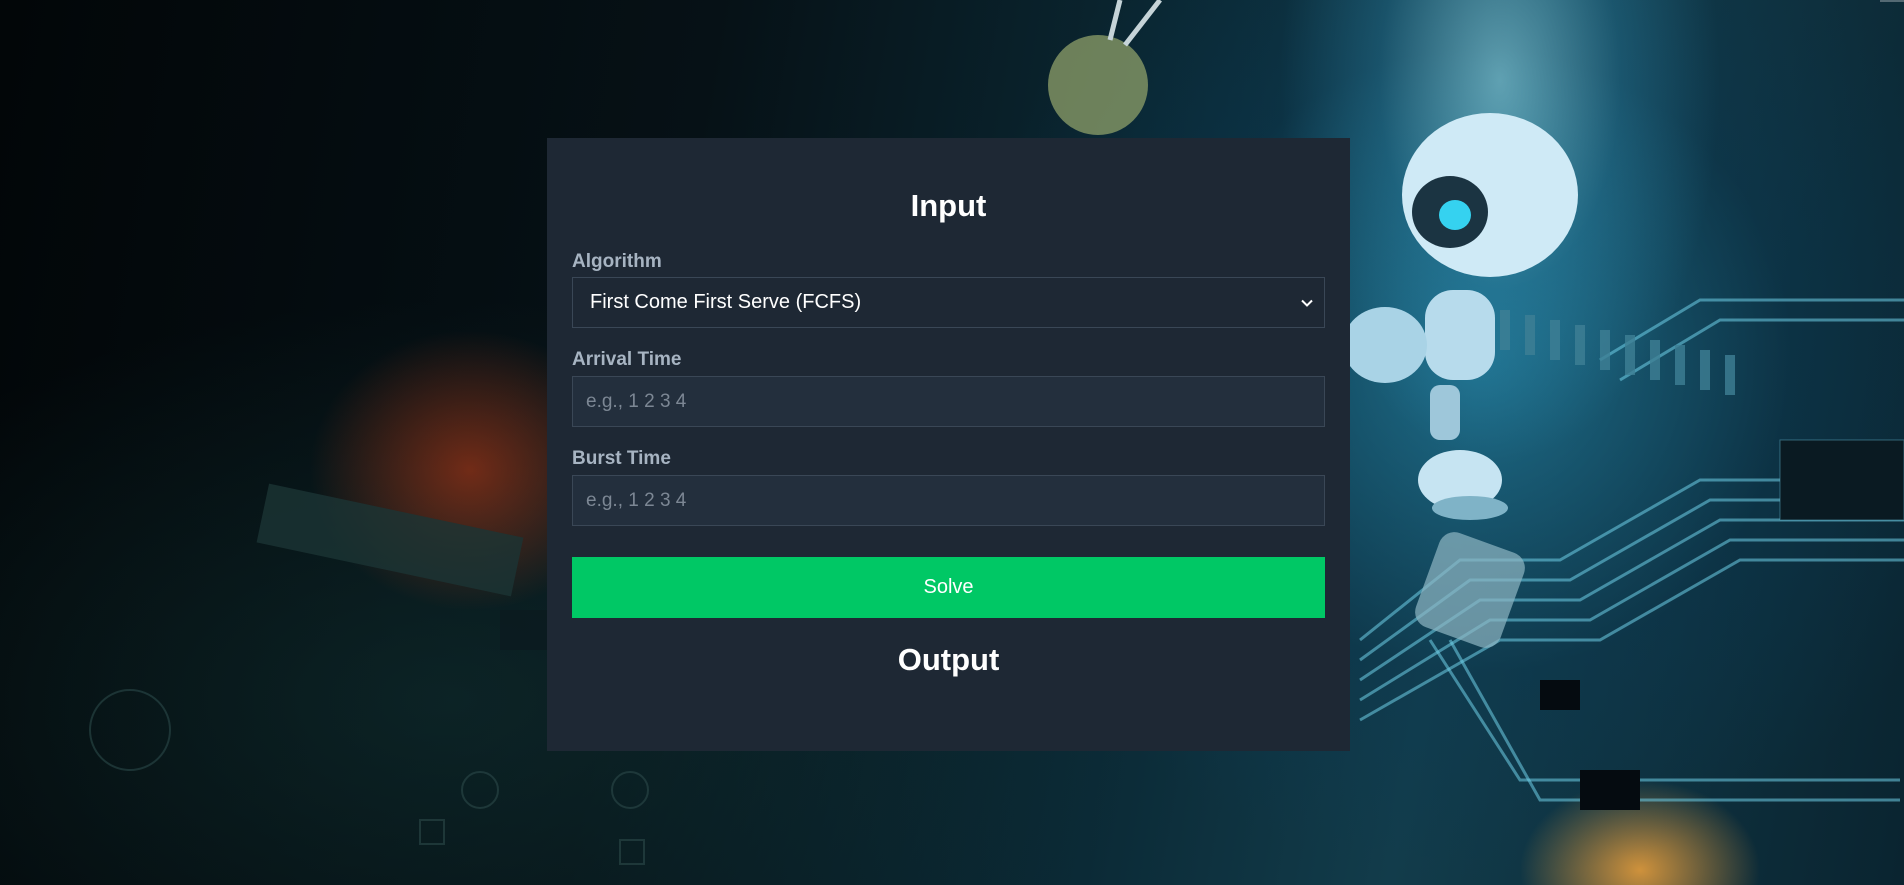 Image resolution: width=1904 pixels, height=885 pixels. I want to click on arrival-time-group: Arrival Time, so click(948, 388).